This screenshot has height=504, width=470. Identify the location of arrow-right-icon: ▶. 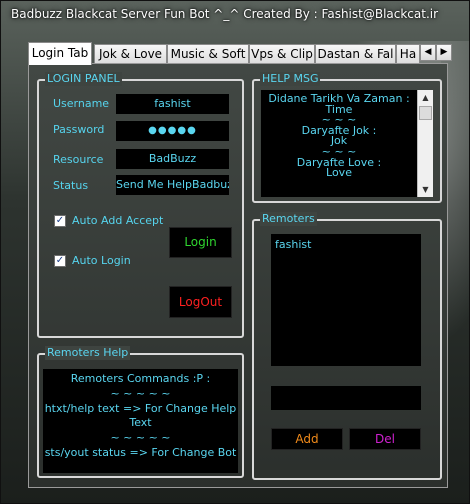
(444, 52).